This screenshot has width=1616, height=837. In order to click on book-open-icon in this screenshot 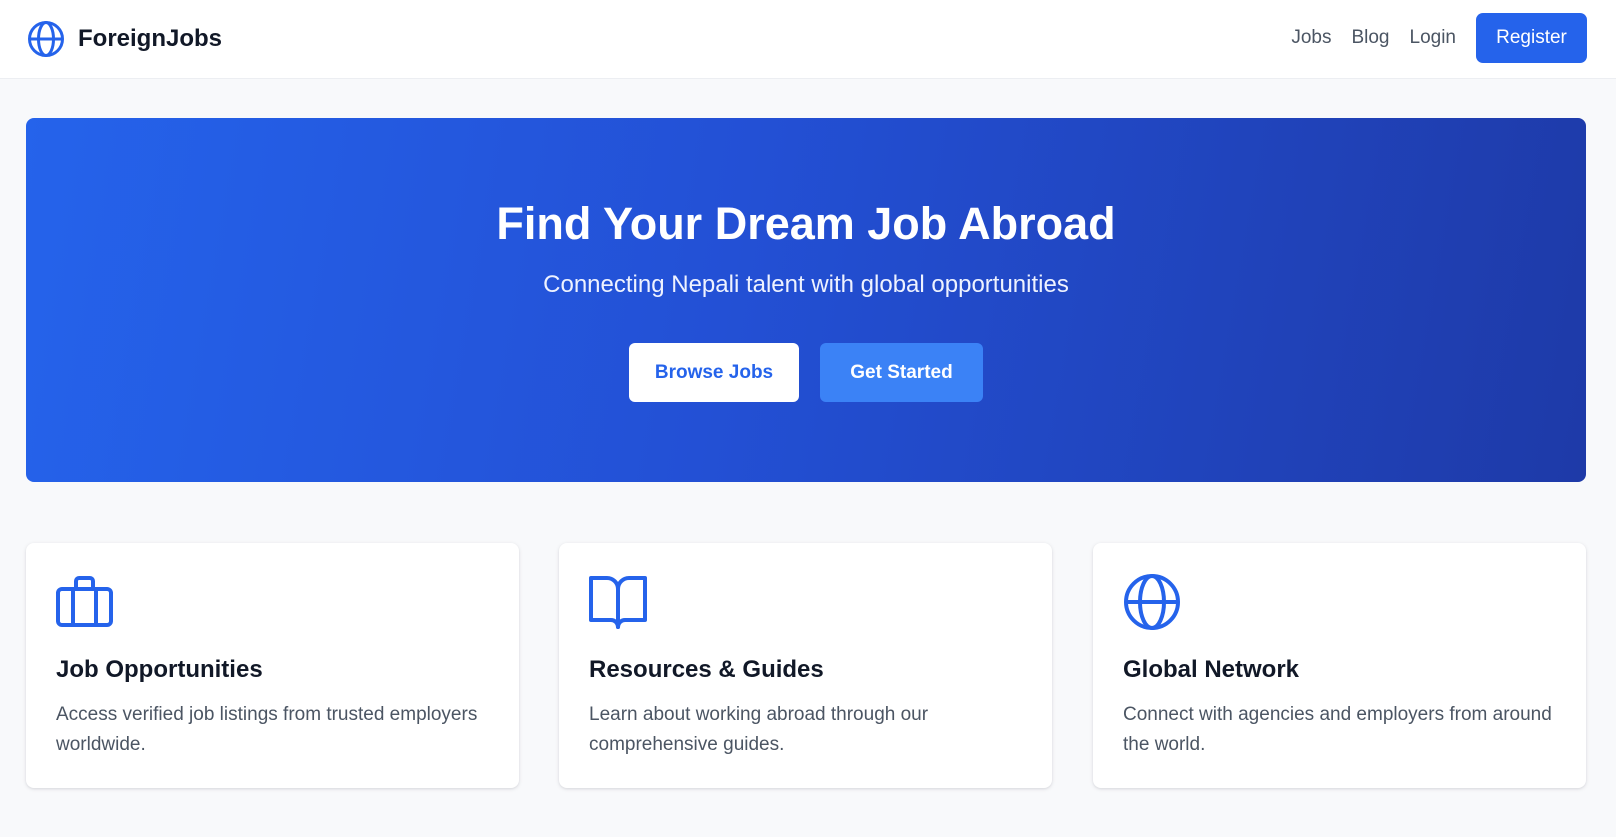, I will do `click(618, 602)`.